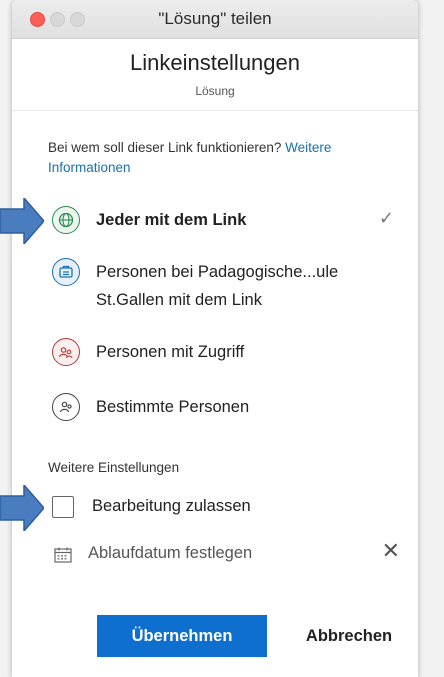 This screenshot has height=677, width=444. Describe the element at coordinates (63, 507) in the screenshot. I see `allow-edit-checkbox` at that location.